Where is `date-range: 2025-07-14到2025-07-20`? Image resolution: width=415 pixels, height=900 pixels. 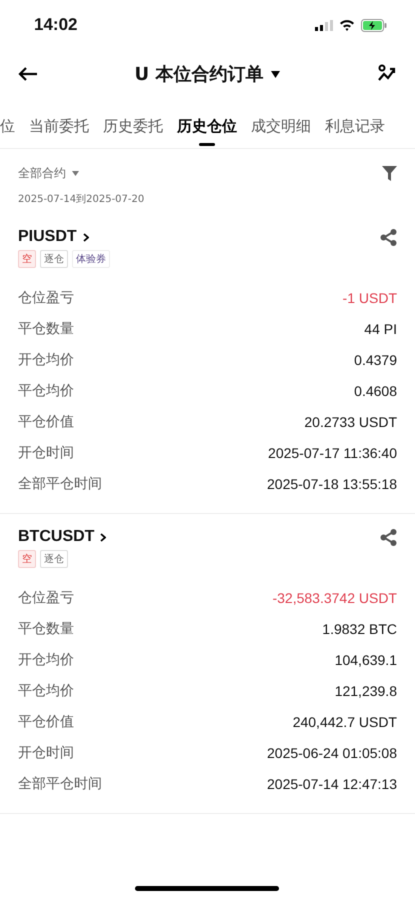 date-range: 2025-07-14到2025-07-20 is located at coordinates (82, 199).